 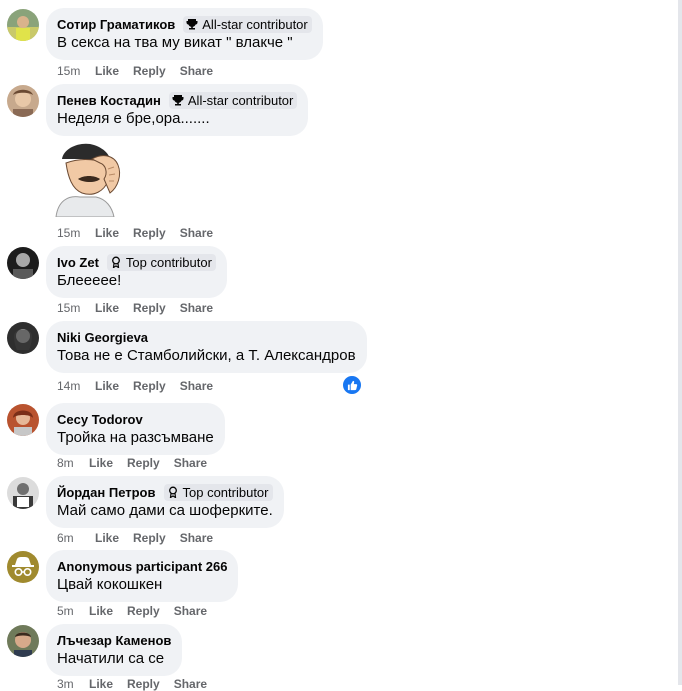 What do you see at coordinates (102, 337) in the screenshot?
I see `author-name: Niki Georgieva` at bounding box center [102, 337].